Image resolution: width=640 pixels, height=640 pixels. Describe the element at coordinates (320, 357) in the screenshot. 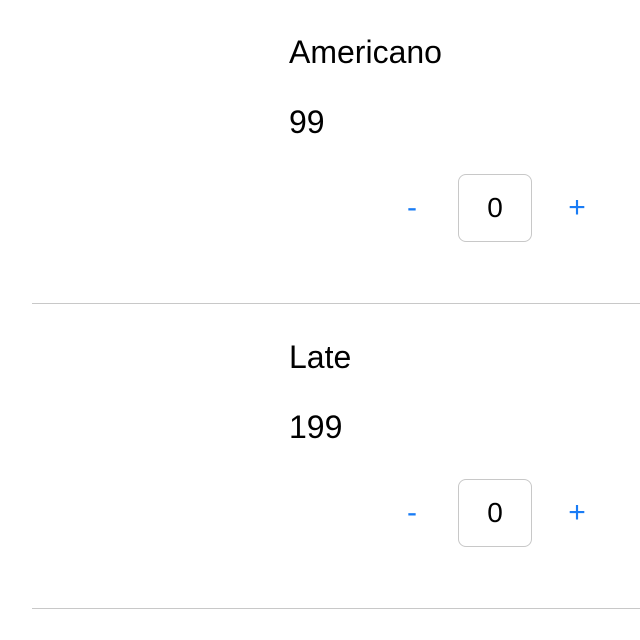

I see `product-name: Late` at that location.